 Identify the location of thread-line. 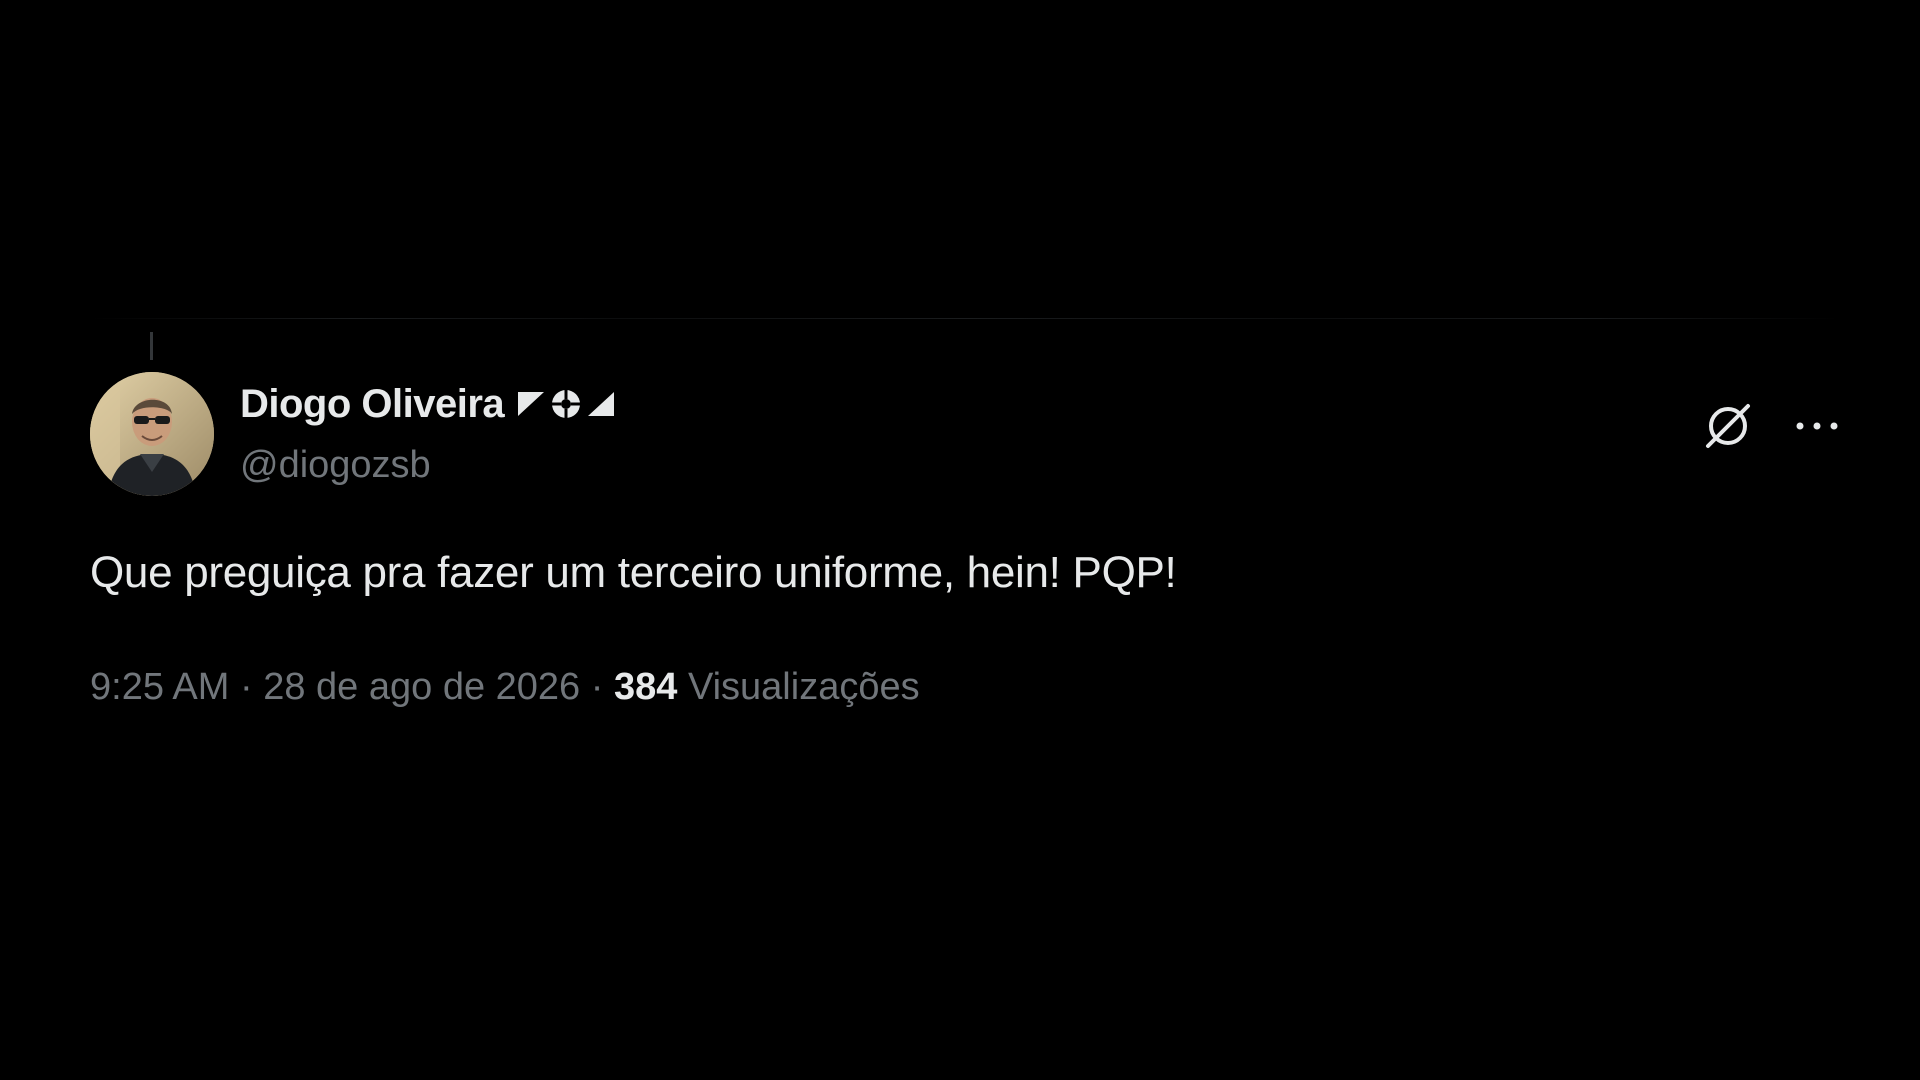
(151, 346).